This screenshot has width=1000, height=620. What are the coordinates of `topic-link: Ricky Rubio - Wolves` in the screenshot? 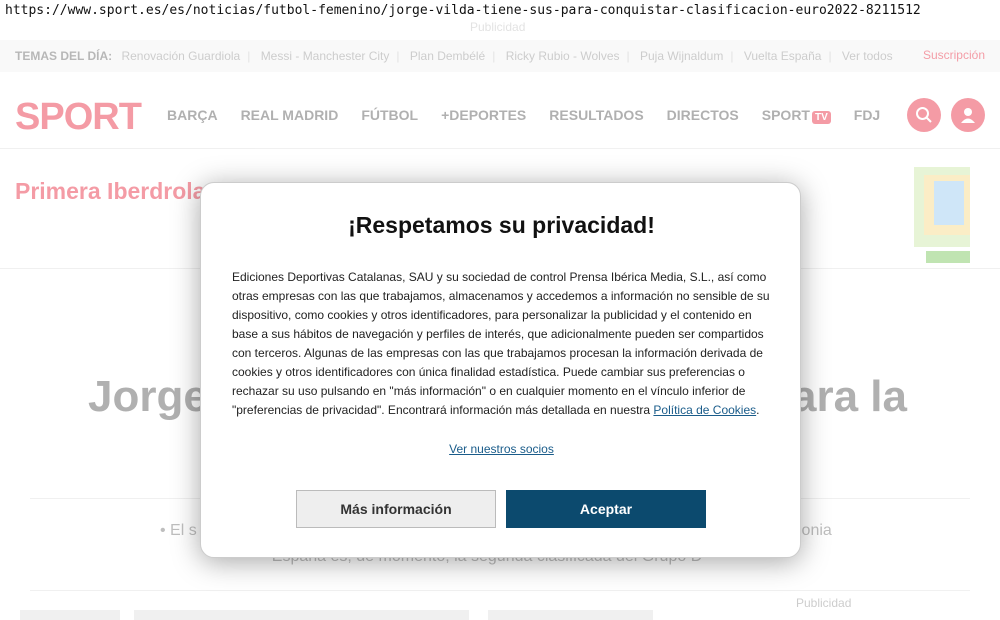 It's located at (563, 56).